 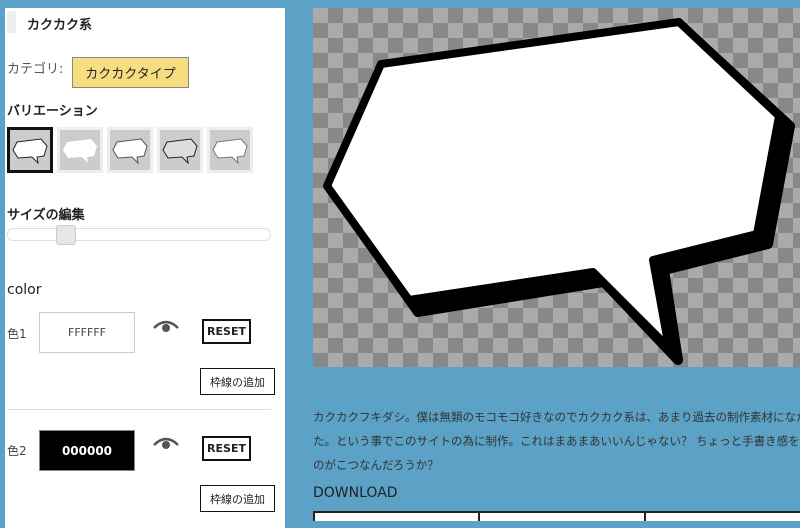 I want to click on color2-add-border-button: 枠線の追加, so click(x=237, y=498).